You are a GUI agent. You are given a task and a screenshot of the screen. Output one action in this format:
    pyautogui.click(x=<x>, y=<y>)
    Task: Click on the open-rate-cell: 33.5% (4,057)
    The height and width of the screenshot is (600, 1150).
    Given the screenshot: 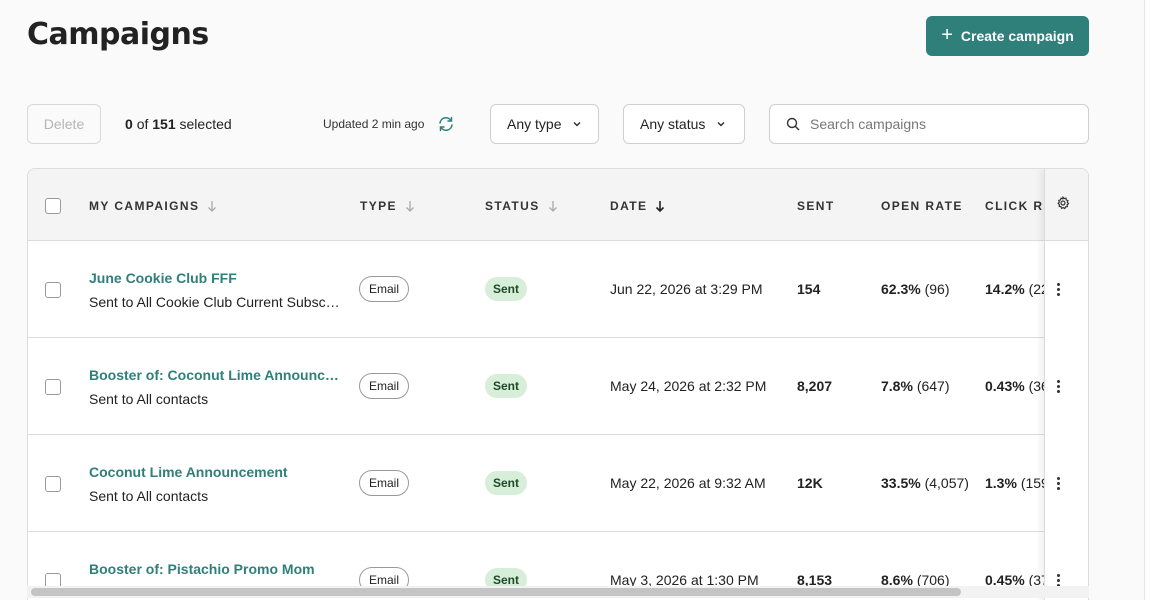 What is the action you would take?
    pyautogui.click(x=925, y=483)
    